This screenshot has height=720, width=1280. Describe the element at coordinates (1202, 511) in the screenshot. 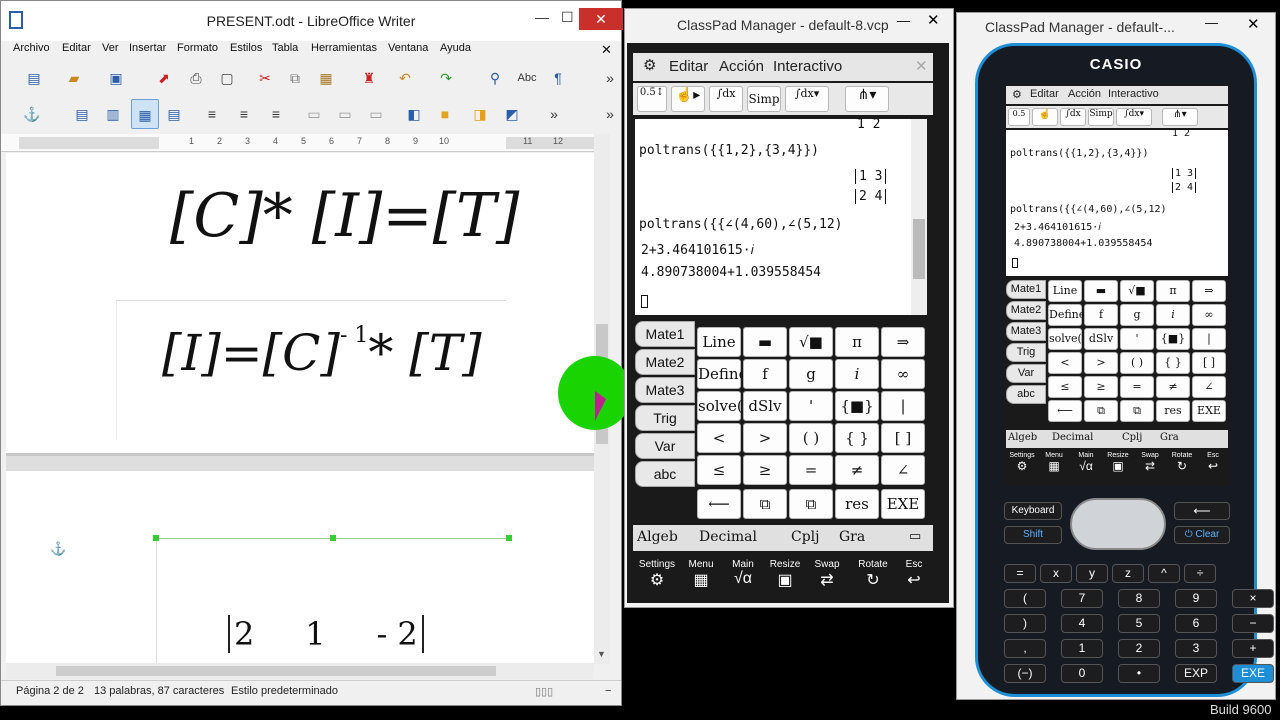

I see `backspace-key: ⟵` at that location.